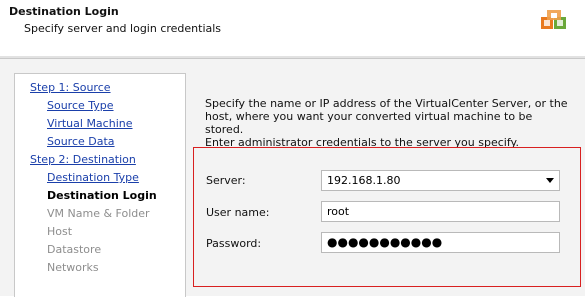 Image resolution: width=585 pixels, height=297 pixels. What do you see at coordinates (83, 159) in the screenshot?
I see `step-destination: Step 2: Destination` at bounding box center [83, 159].